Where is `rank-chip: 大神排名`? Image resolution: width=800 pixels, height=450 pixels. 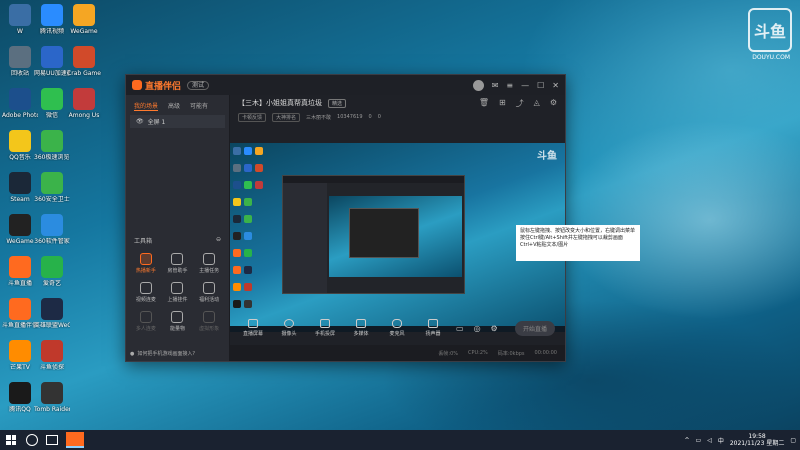
rank-chip: 大神排名 is located at coordinates (286, 117).